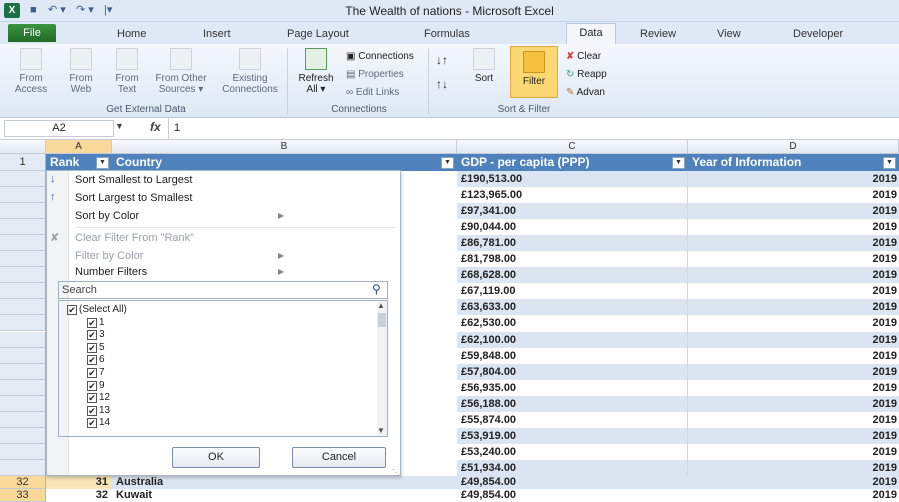 The height and width of the screenshot is (502, 899). What do you see at coordinates (586, 74) in the screenshot?
I see `reapply-button: ↻ Reapp` at bounding box center [586, 74].